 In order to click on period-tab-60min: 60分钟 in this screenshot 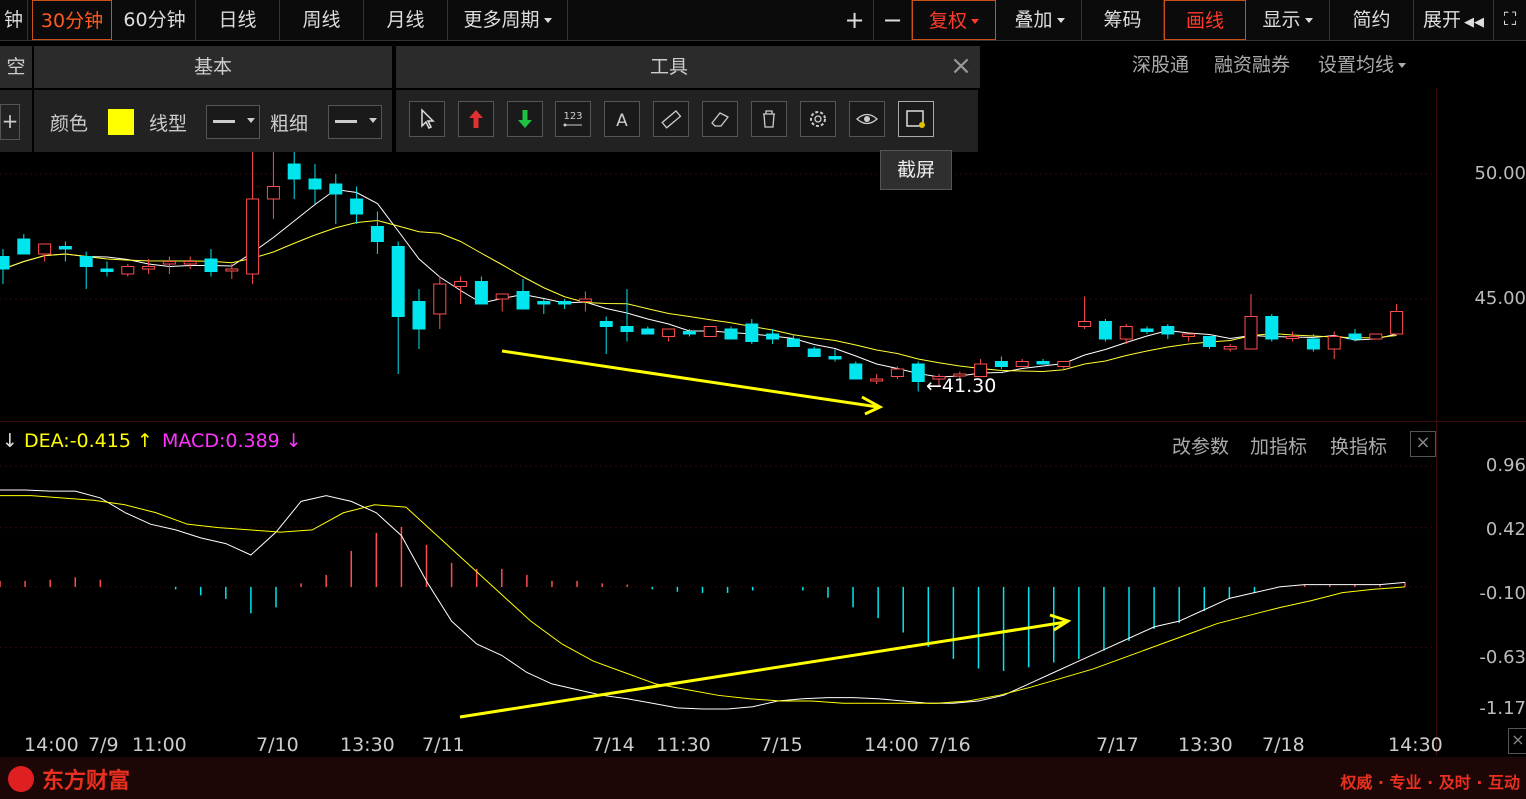, I will do `click(155, 20)`.